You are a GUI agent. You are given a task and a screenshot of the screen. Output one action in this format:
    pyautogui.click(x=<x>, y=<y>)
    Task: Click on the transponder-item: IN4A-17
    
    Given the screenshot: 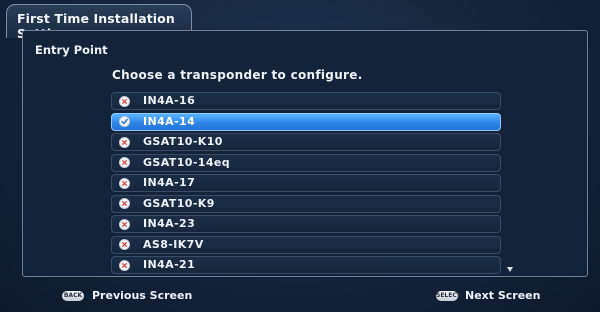 What is the action you would take?
    pyautogui.click(x=306, y=183)
    